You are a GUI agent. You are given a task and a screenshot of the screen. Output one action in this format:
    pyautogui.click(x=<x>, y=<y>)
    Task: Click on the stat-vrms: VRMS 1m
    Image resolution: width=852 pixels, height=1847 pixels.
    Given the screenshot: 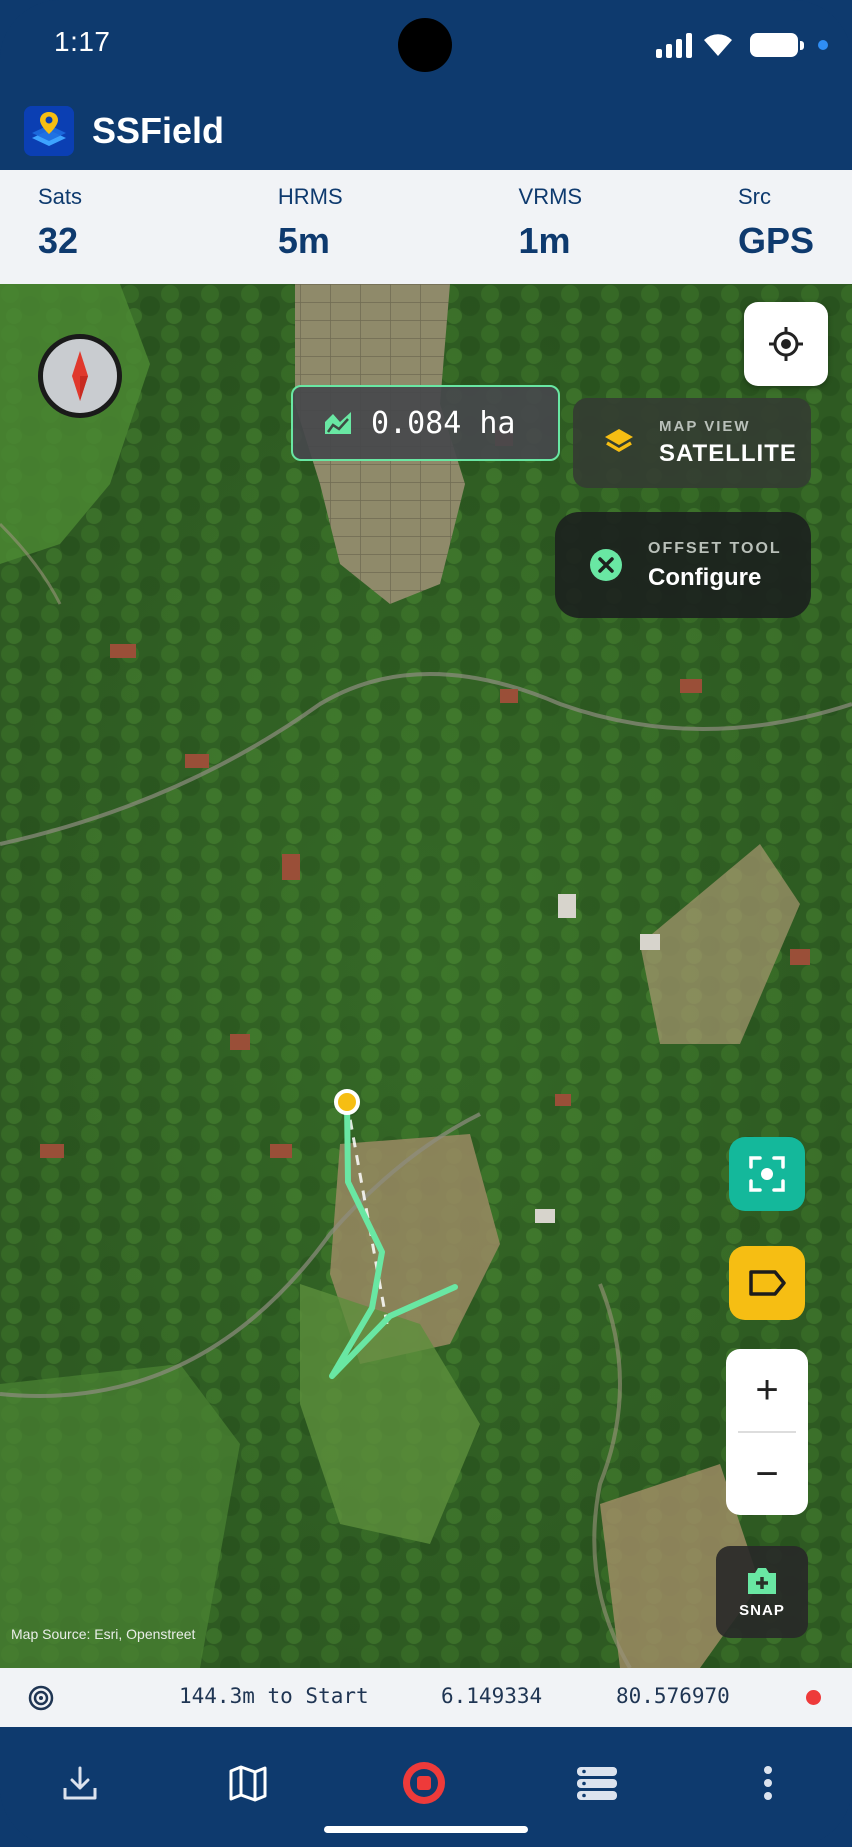 What is the action you would take?
    pyautogui.click(x=551, y=234)
    